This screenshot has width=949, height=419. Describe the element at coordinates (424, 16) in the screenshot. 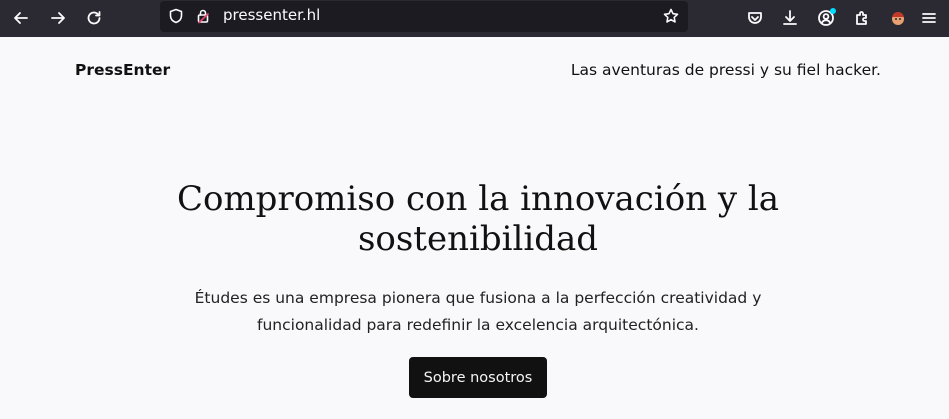

I see `url-bar: pressenter.hl` at that location.